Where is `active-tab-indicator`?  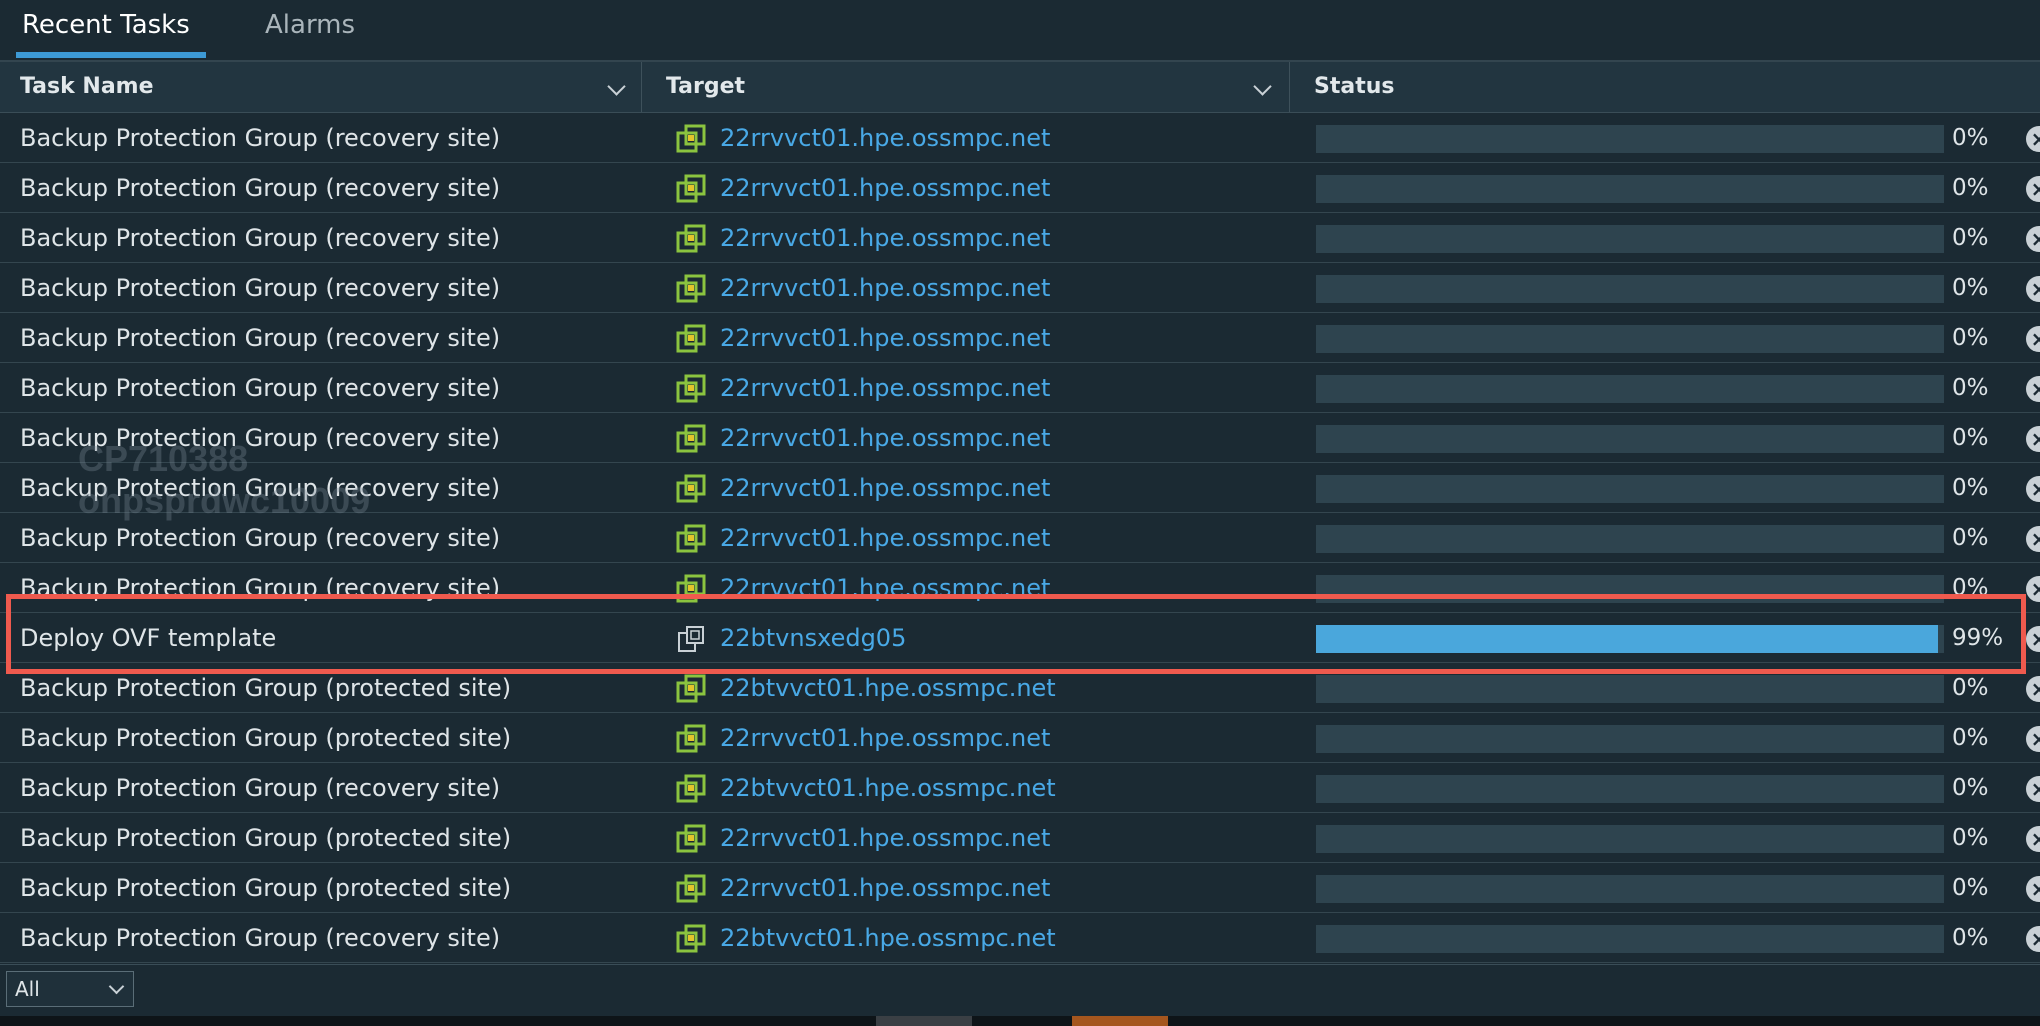
active-tab-indicator is located at coordinates (111, 55).